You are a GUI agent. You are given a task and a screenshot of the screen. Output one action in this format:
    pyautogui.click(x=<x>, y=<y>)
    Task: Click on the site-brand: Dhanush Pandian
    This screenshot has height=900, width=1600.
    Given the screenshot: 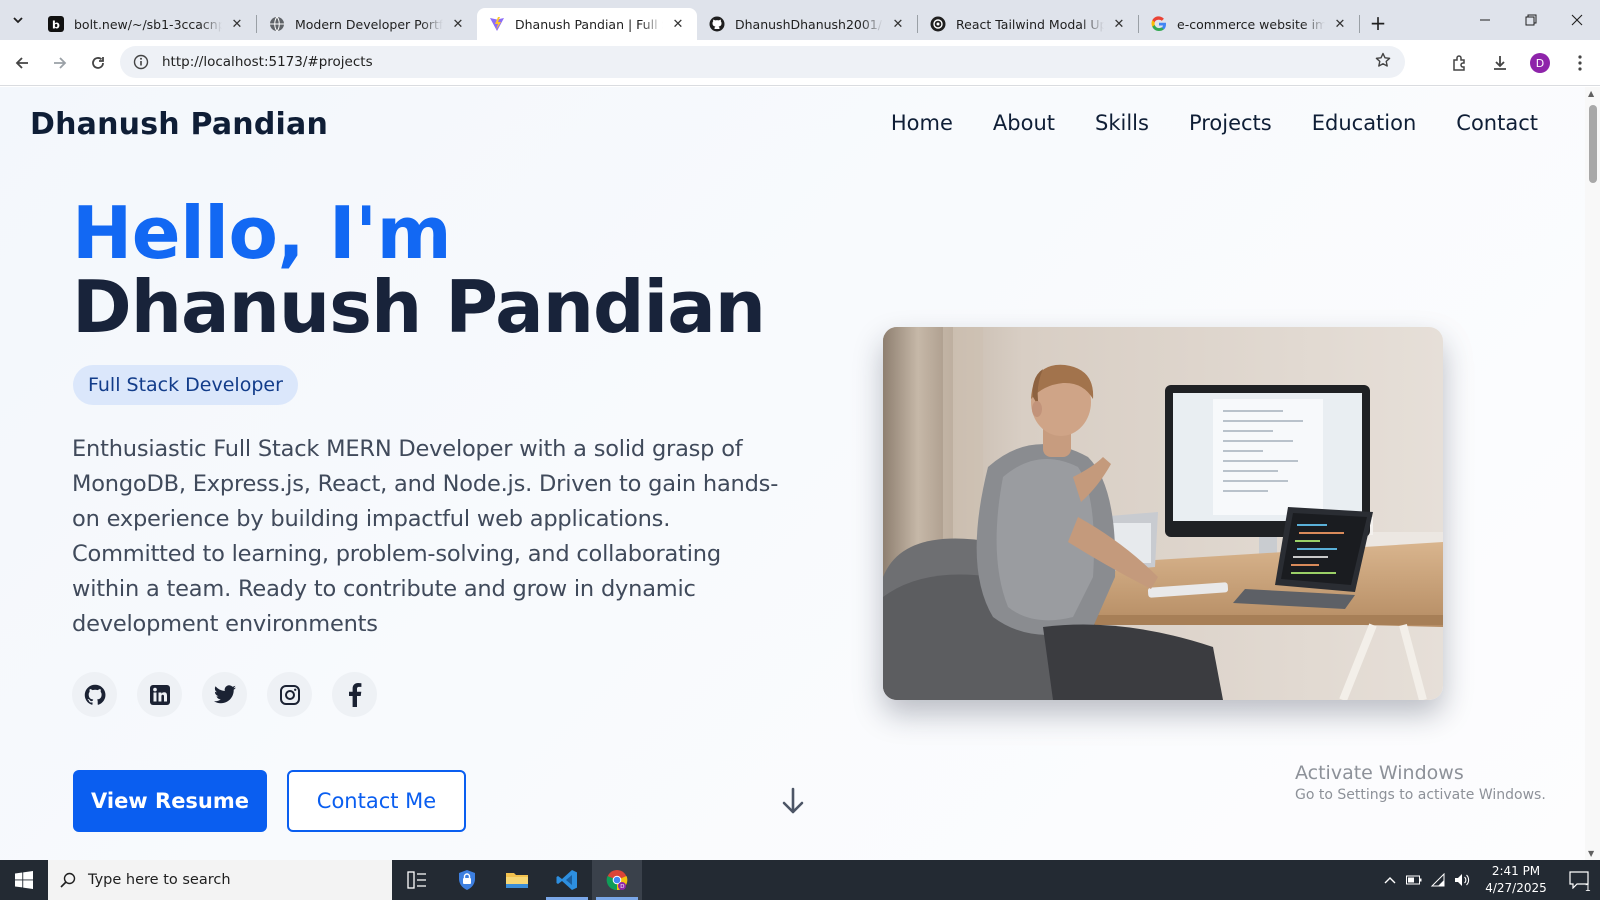 What is the action you would take?
    pyautogui.click(x=179, y=124)
    